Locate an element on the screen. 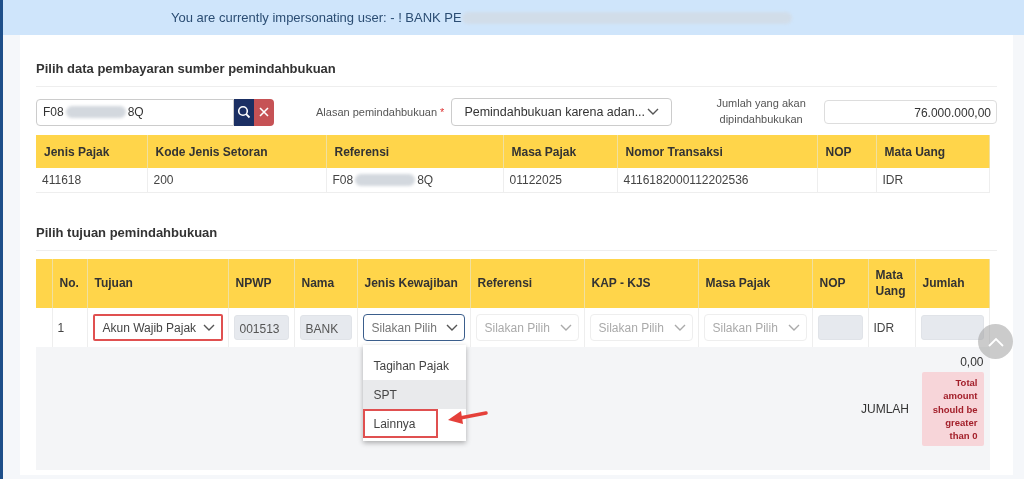  search-button is located at coordinates (244, 112).